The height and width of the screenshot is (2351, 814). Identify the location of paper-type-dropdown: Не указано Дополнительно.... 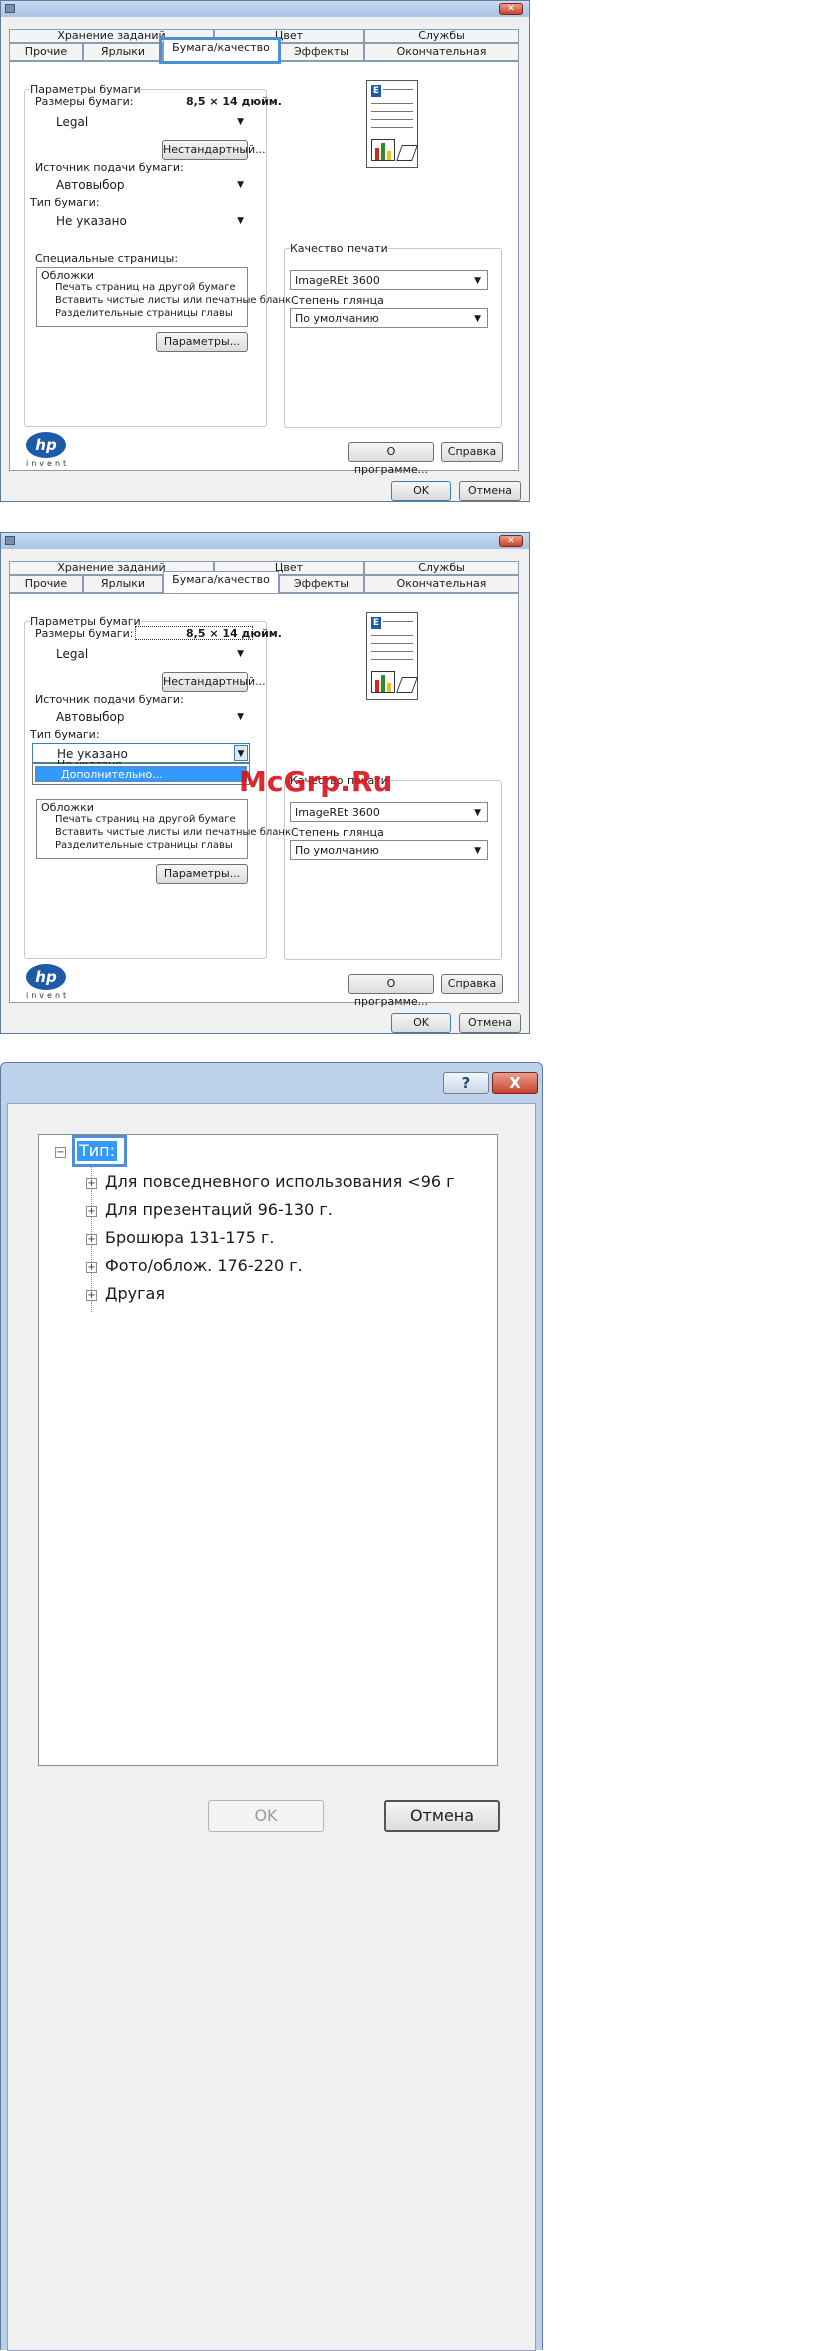
(141, 771).